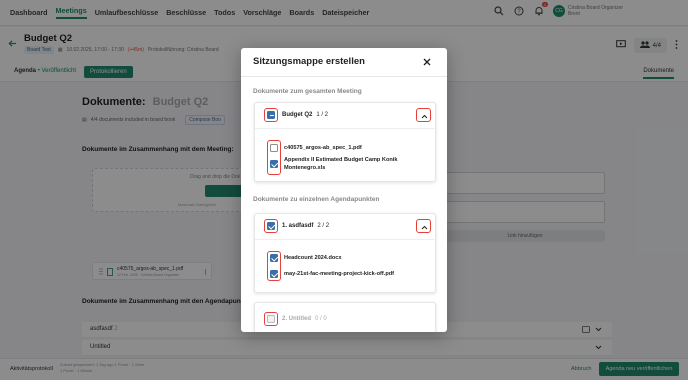  What do you see at coordinates (298, 226) in the screenshot?
I see `card-title: 1. asdfasdf` at bounding box center [298, 226].